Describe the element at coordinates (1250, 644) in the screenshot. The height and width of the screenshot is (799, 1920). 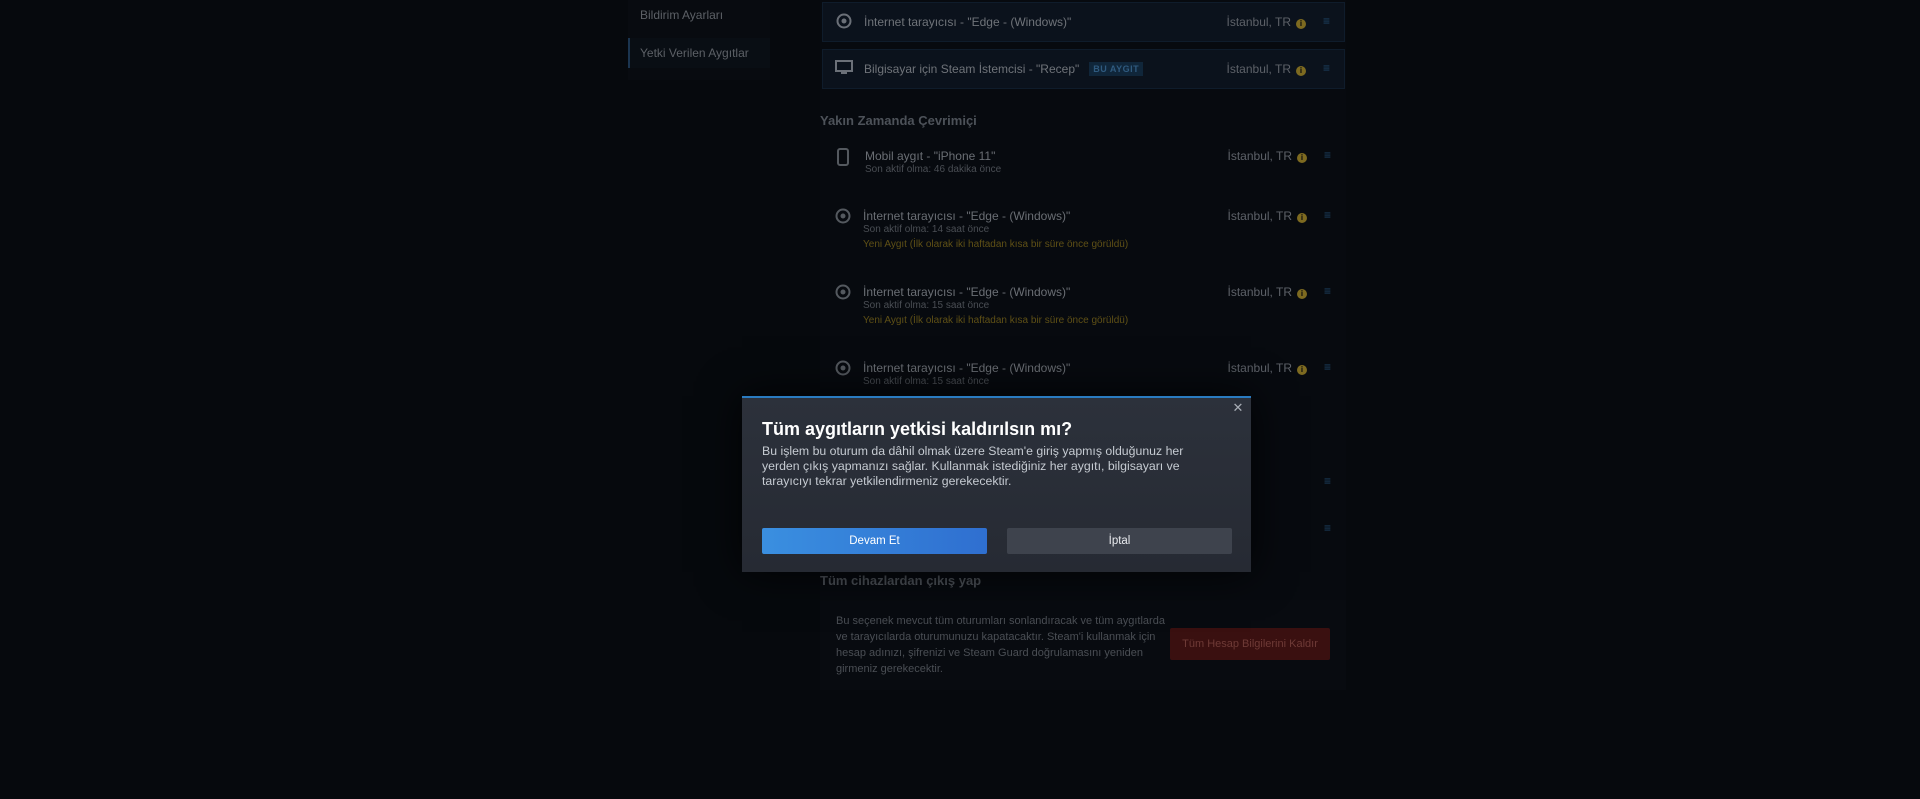
I see `remove-all-credentials-button: Tüm Hesap Bilgilerini Kaldır` at that location.